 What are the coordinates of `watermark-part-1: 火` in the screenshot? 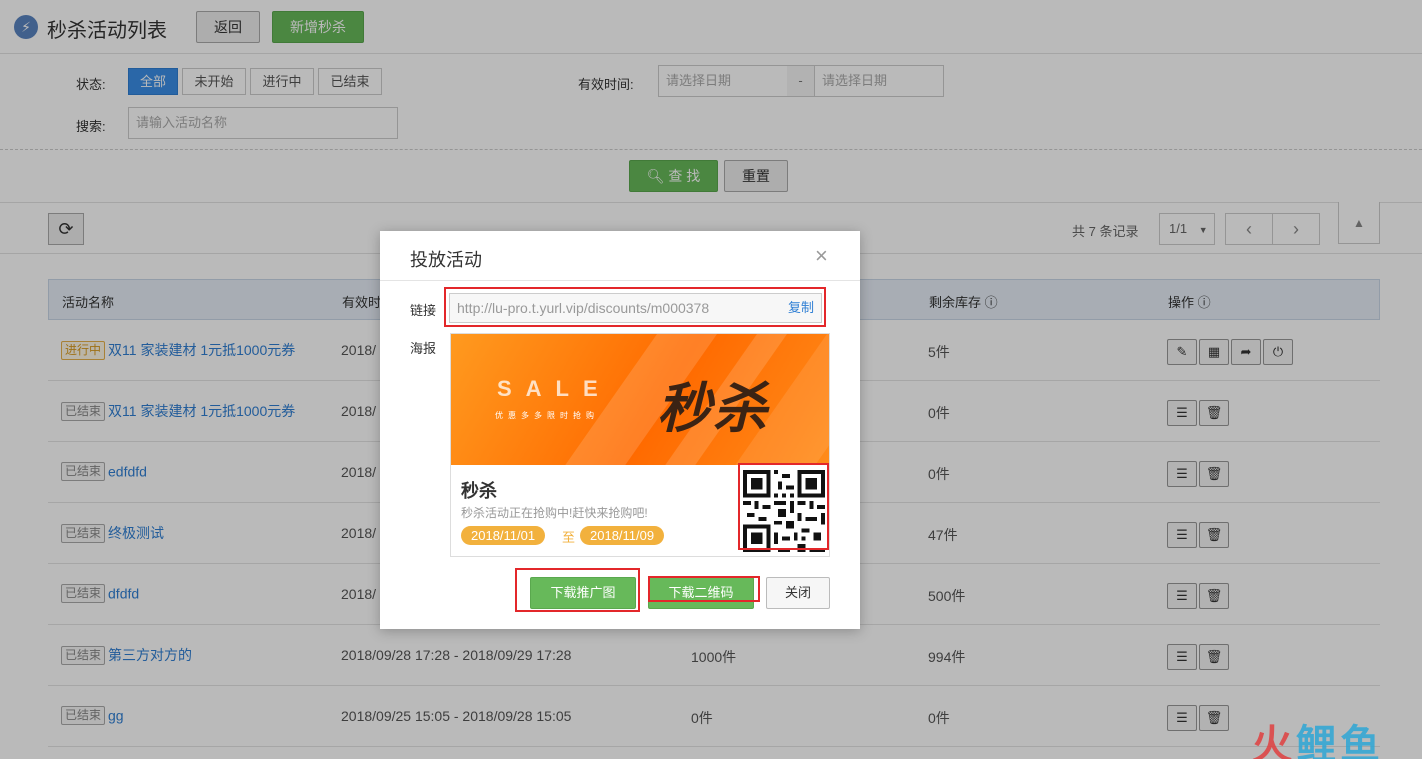 It's located at (1274, 741).